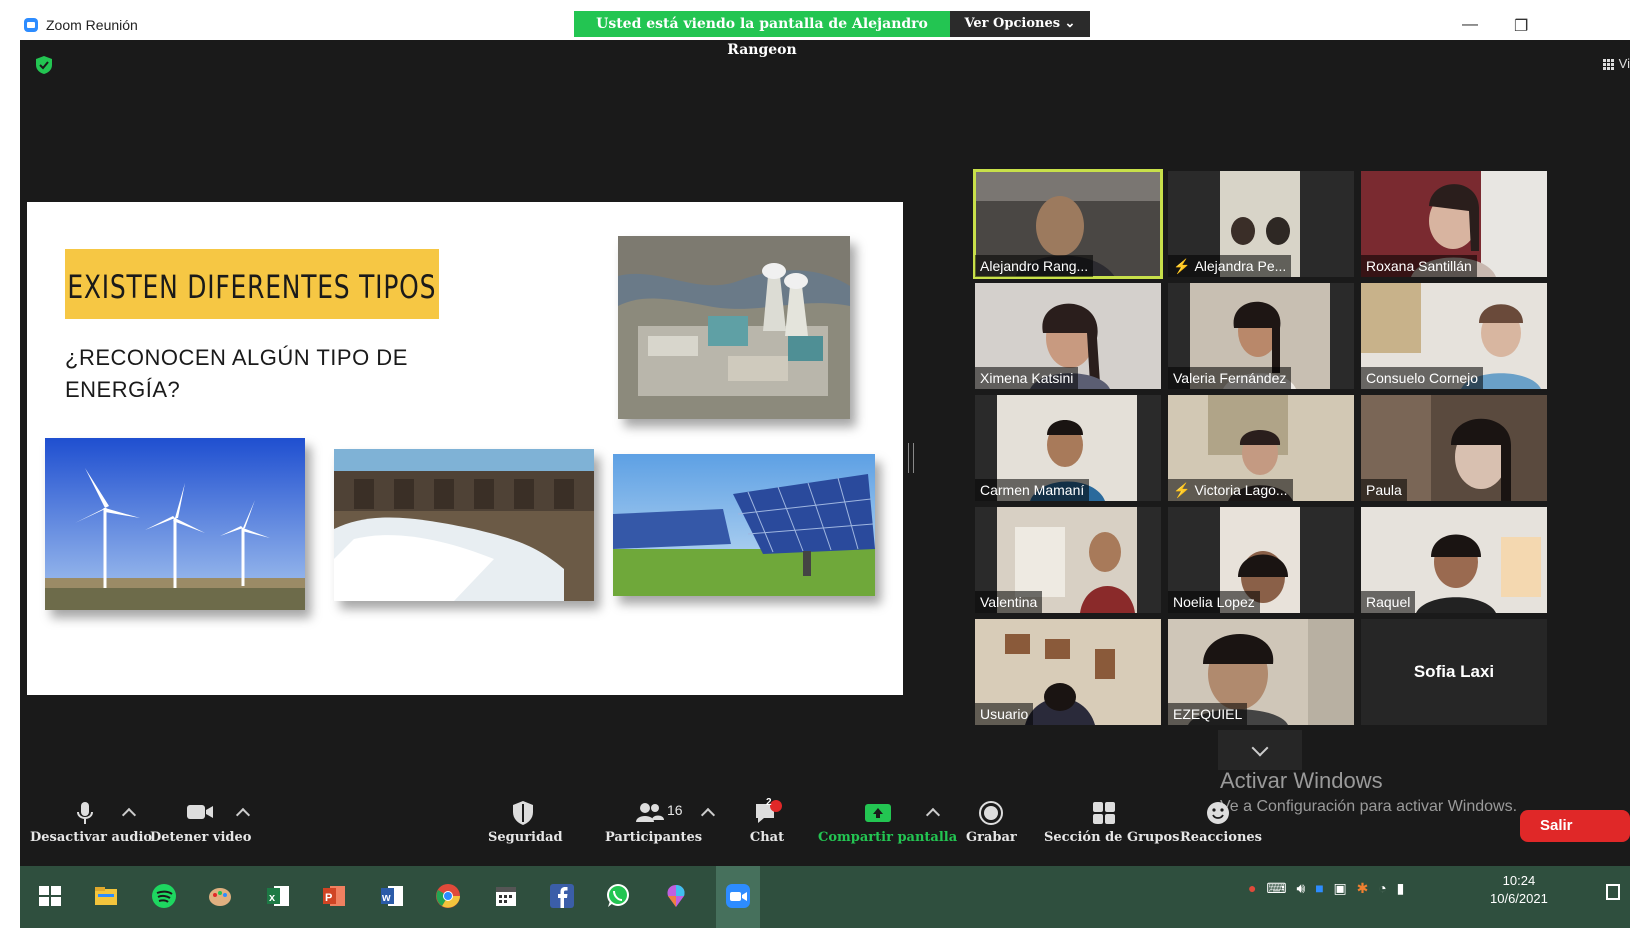 This screenshot has height=928, width=1630. I want to click on taskbar-clock: 10:24 10/6/2021, so click(1519, 890).